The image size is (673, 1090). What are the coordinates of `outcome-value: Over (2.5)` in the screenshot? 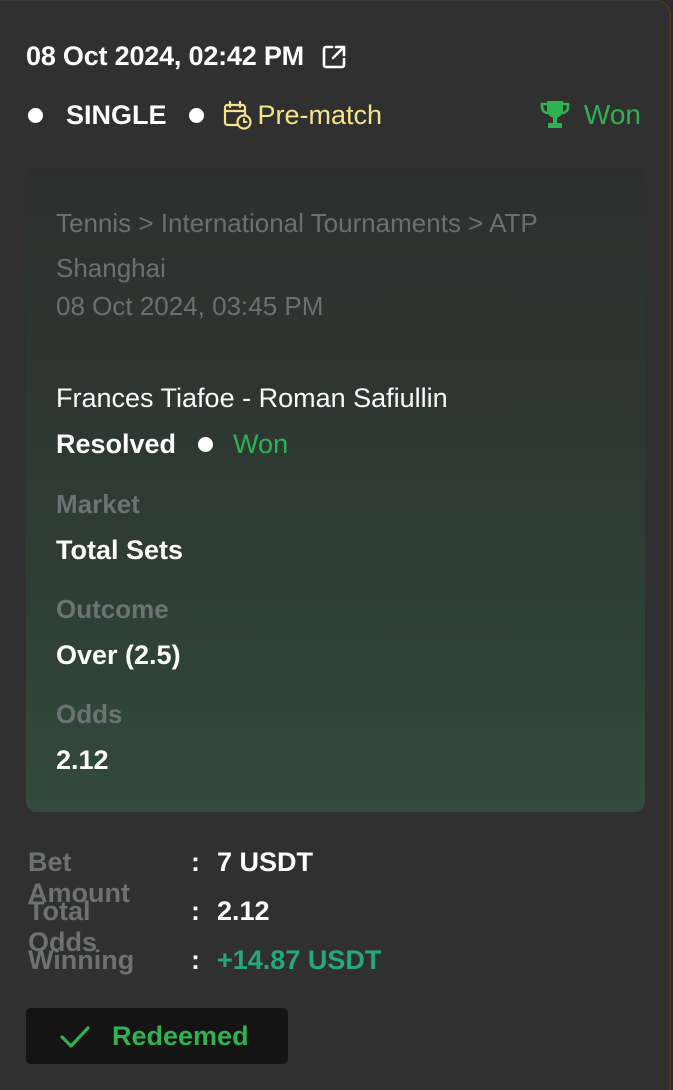 It's located at (118, 655).